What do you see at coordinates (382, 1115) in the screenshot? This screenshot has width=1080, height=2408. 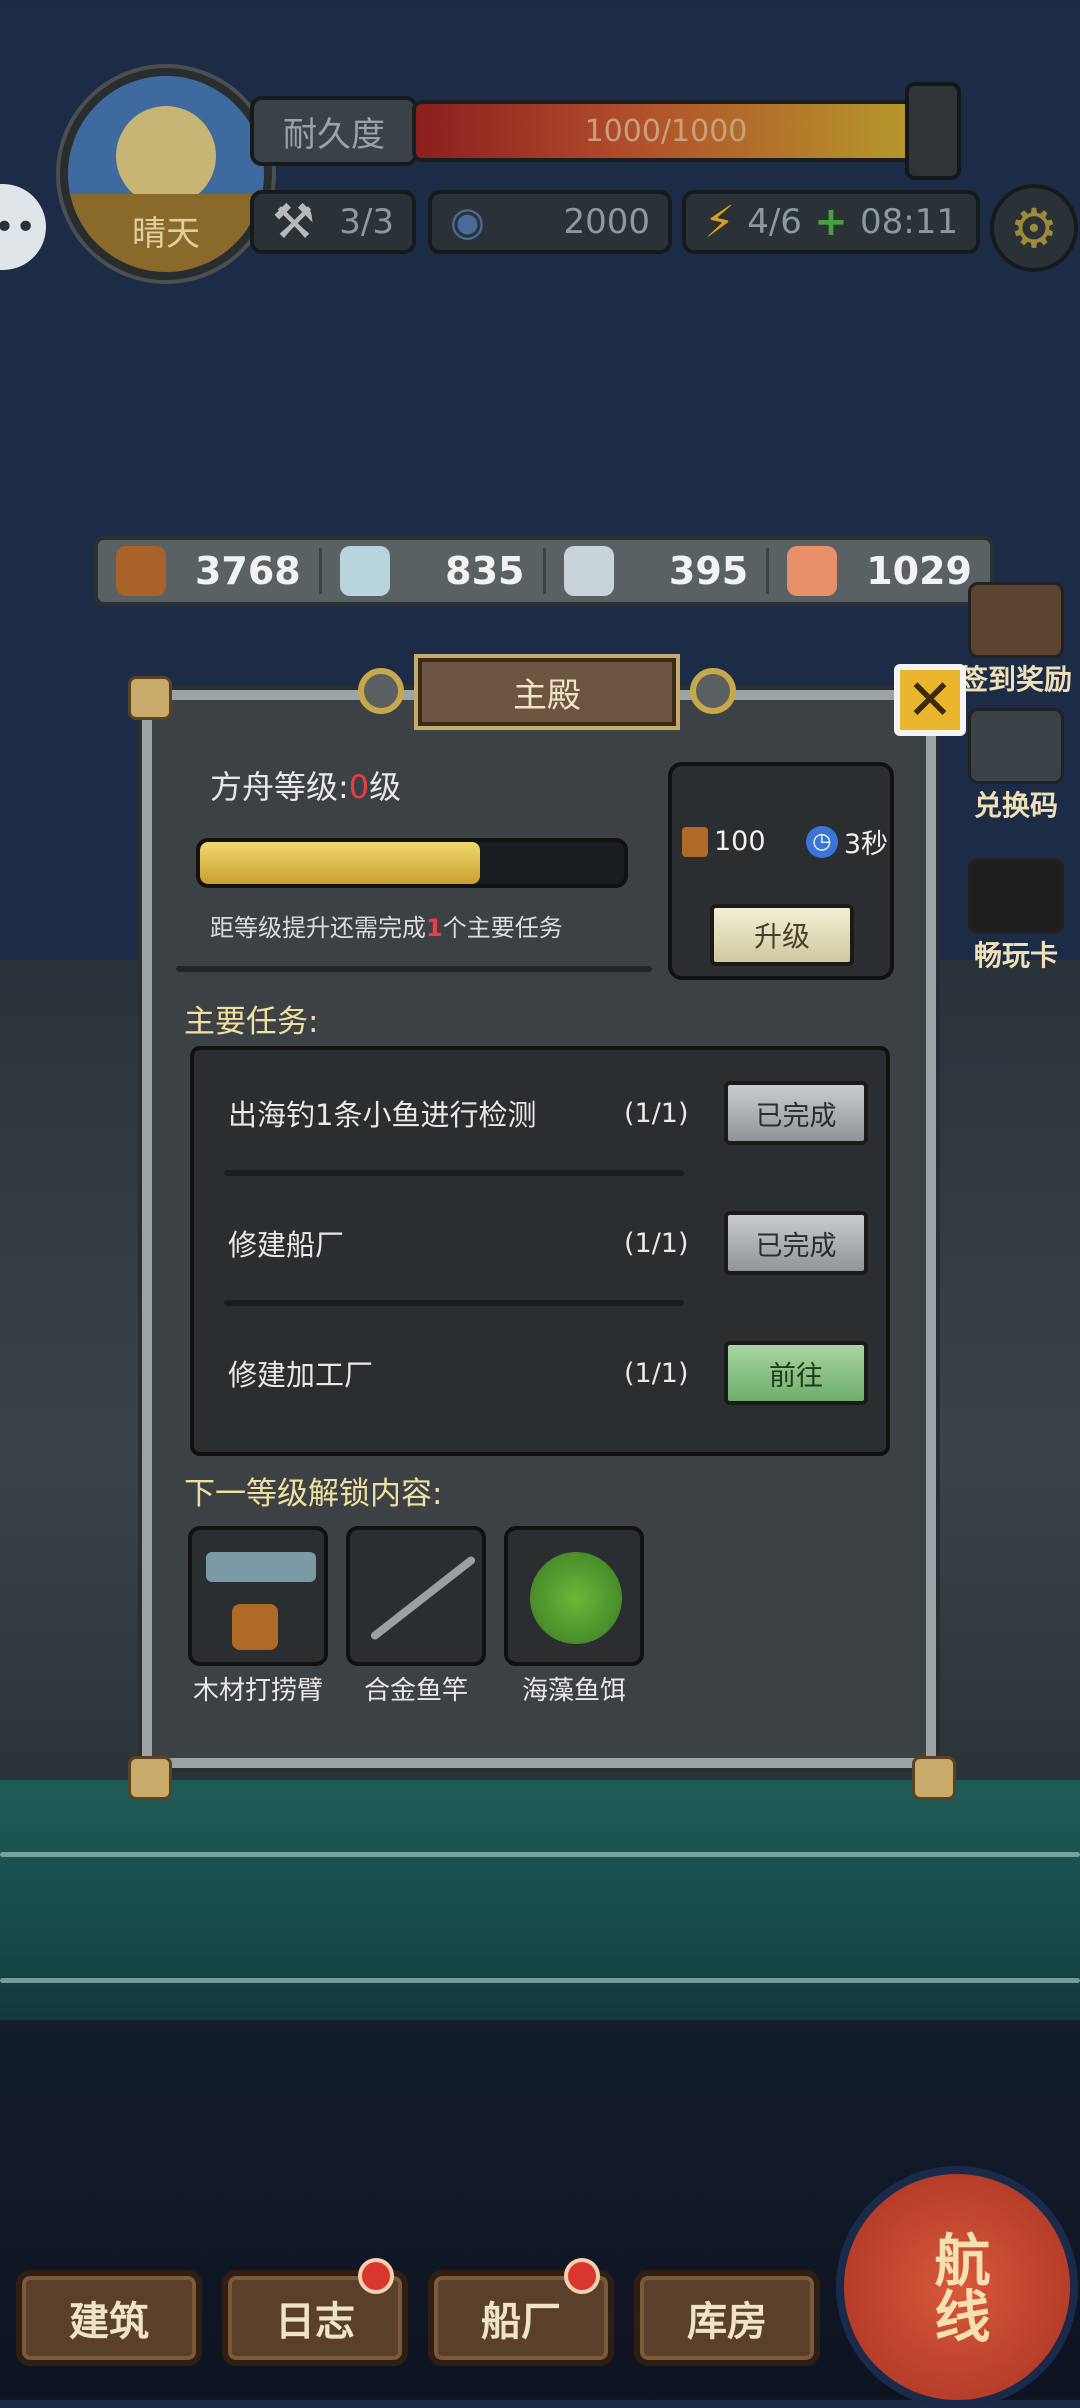 I see `task-name: 出海钓1条小鱼进行检测` at bounding box center [382, 1115].